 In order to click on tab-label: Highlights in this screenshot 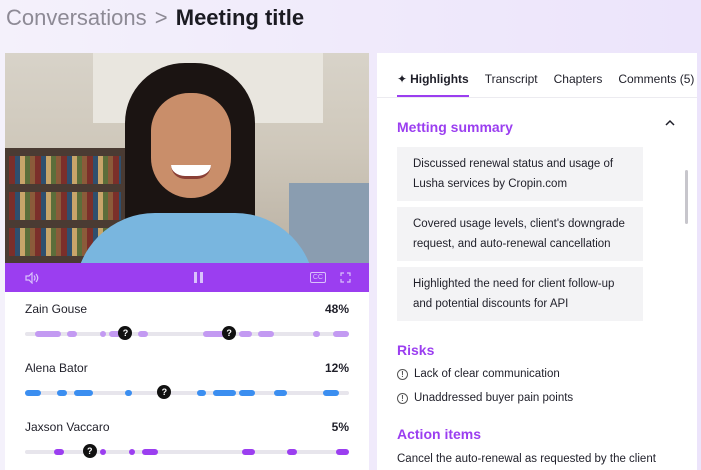, I will do `click(439, 79)`.